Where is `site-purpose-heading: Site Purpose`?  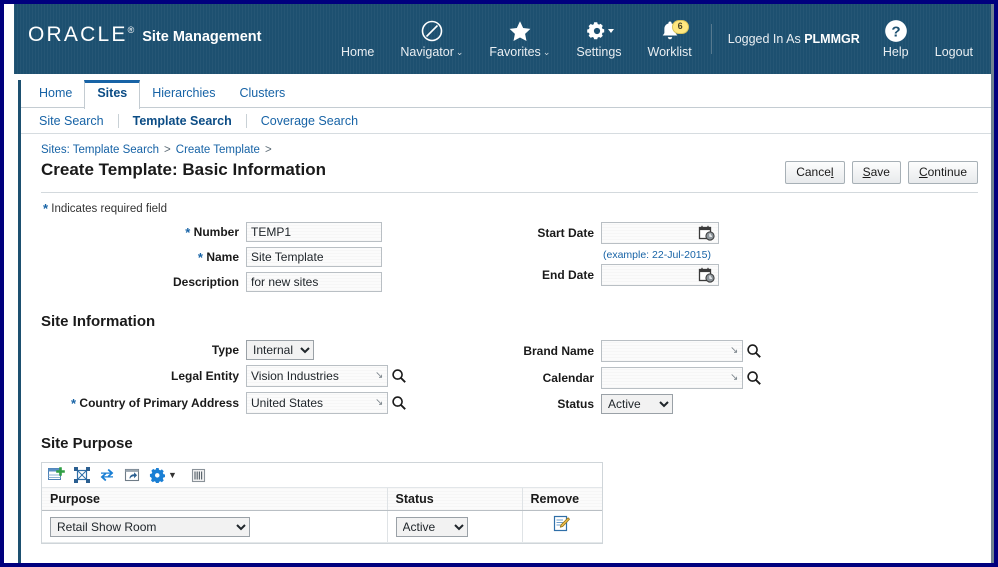 site-purpose-heading: Site Purpose is located at coordinates (87, 443).